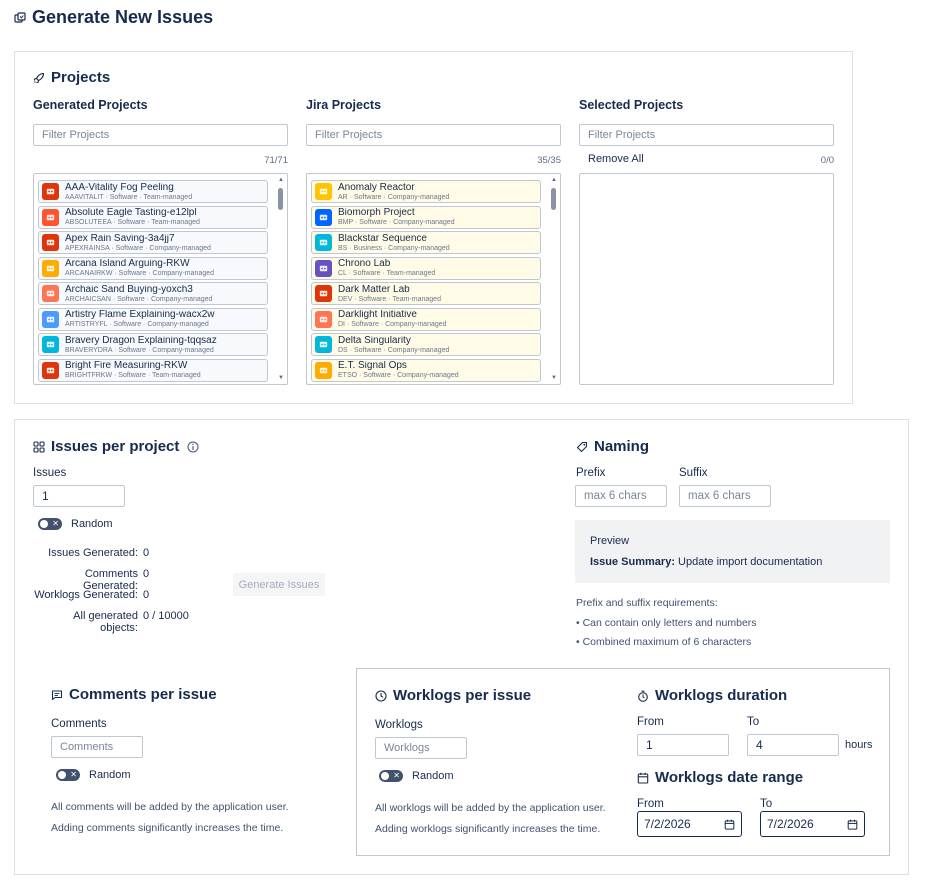 The height and width of the screenshot is (888, 929). What do you see at coordinates (549, 160) in the screenshot?
I see `jira-count: 35/35` at bounding box center [549, 160].